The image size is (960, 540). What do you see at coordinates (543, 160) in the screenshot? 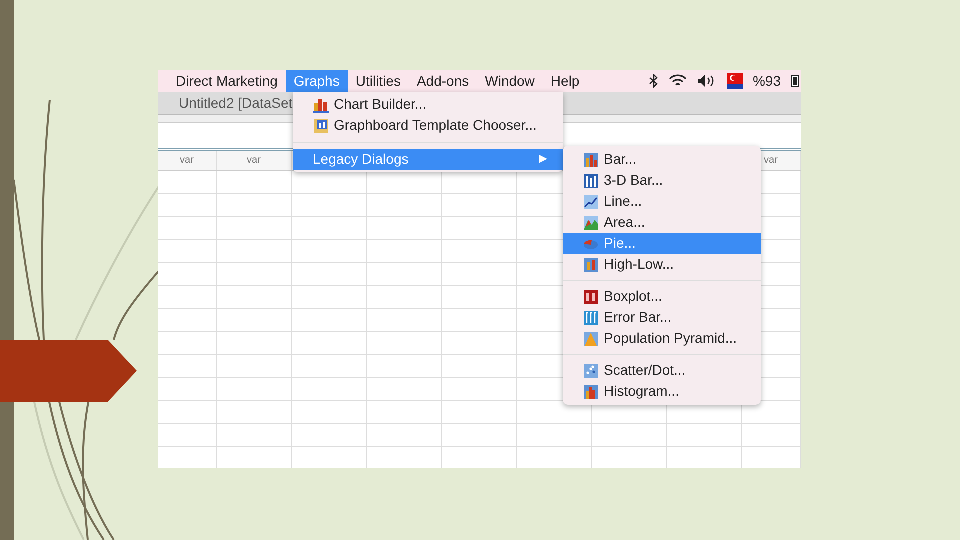
I see `submenu-arrow: ▶` at bounding box center [543, 160].